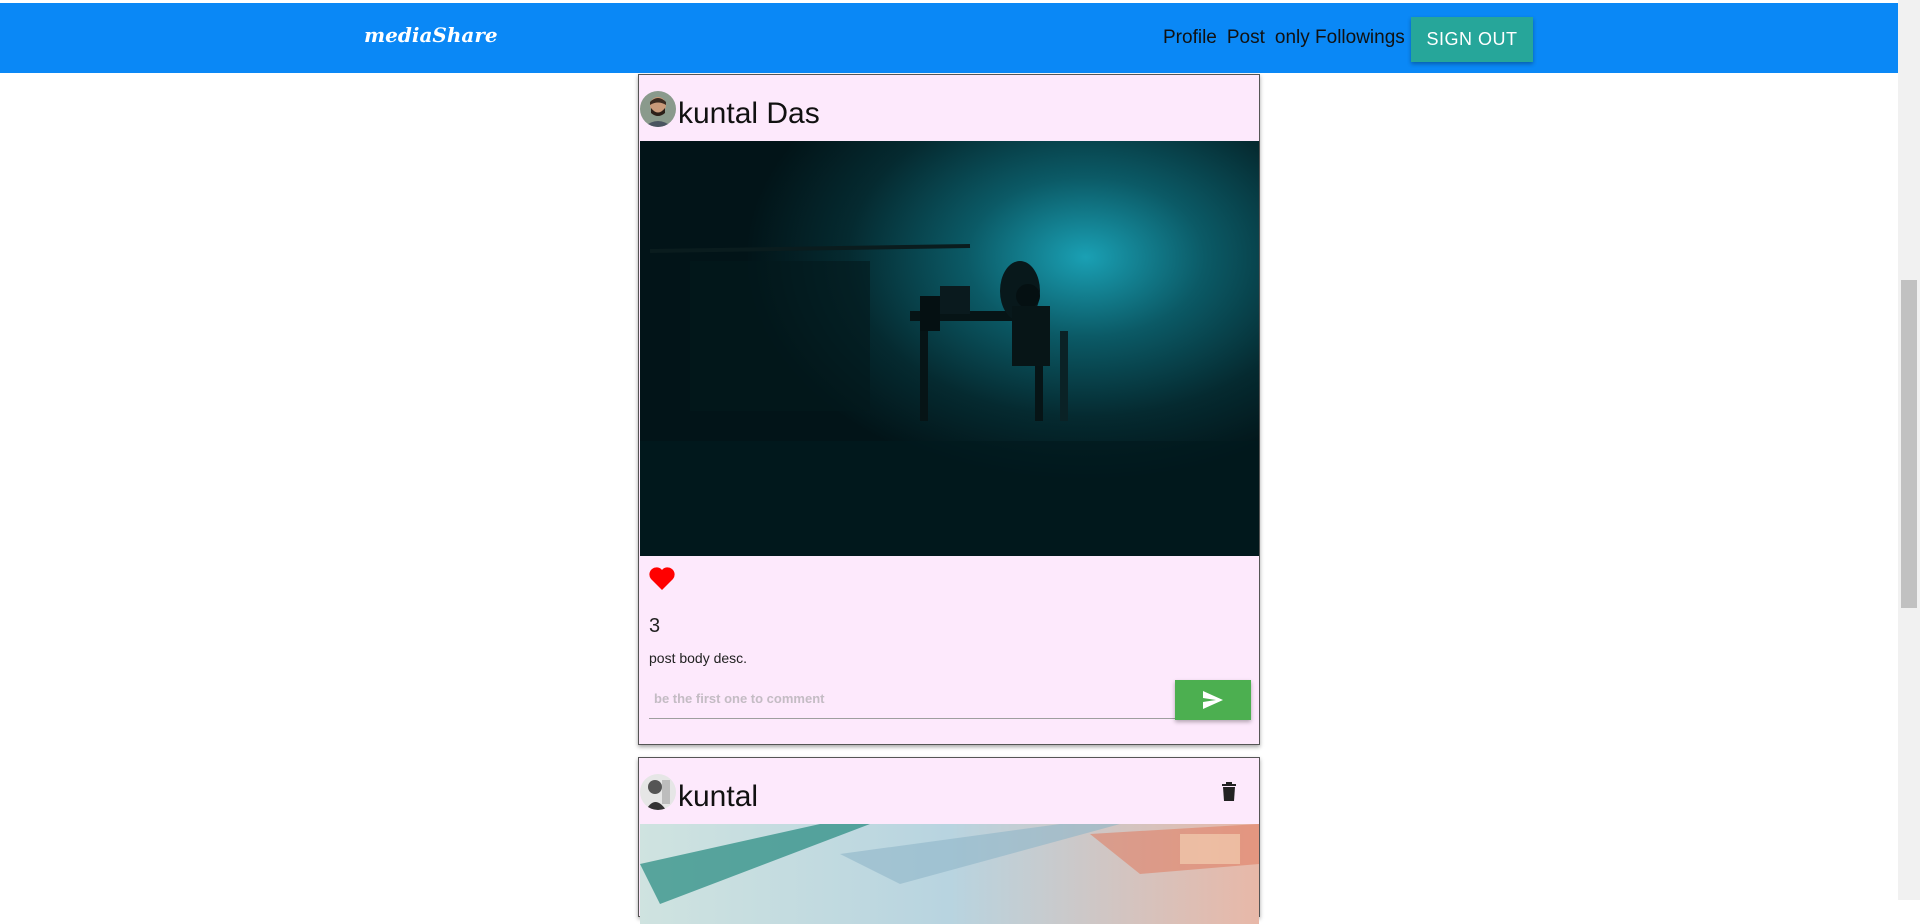 Image resolution: width=1920 pixels, height=924 pixels. What do you see at coordinates (1909, 444) in the screenshot?
I see `scroll-thumb` at bounding box center [1909, 444].